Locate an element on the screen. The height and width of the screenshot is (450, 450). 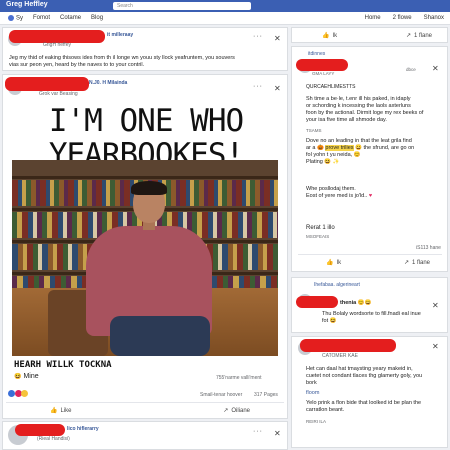
post-line: your isa five time all shmode day. is located at coordinates (346, 120).